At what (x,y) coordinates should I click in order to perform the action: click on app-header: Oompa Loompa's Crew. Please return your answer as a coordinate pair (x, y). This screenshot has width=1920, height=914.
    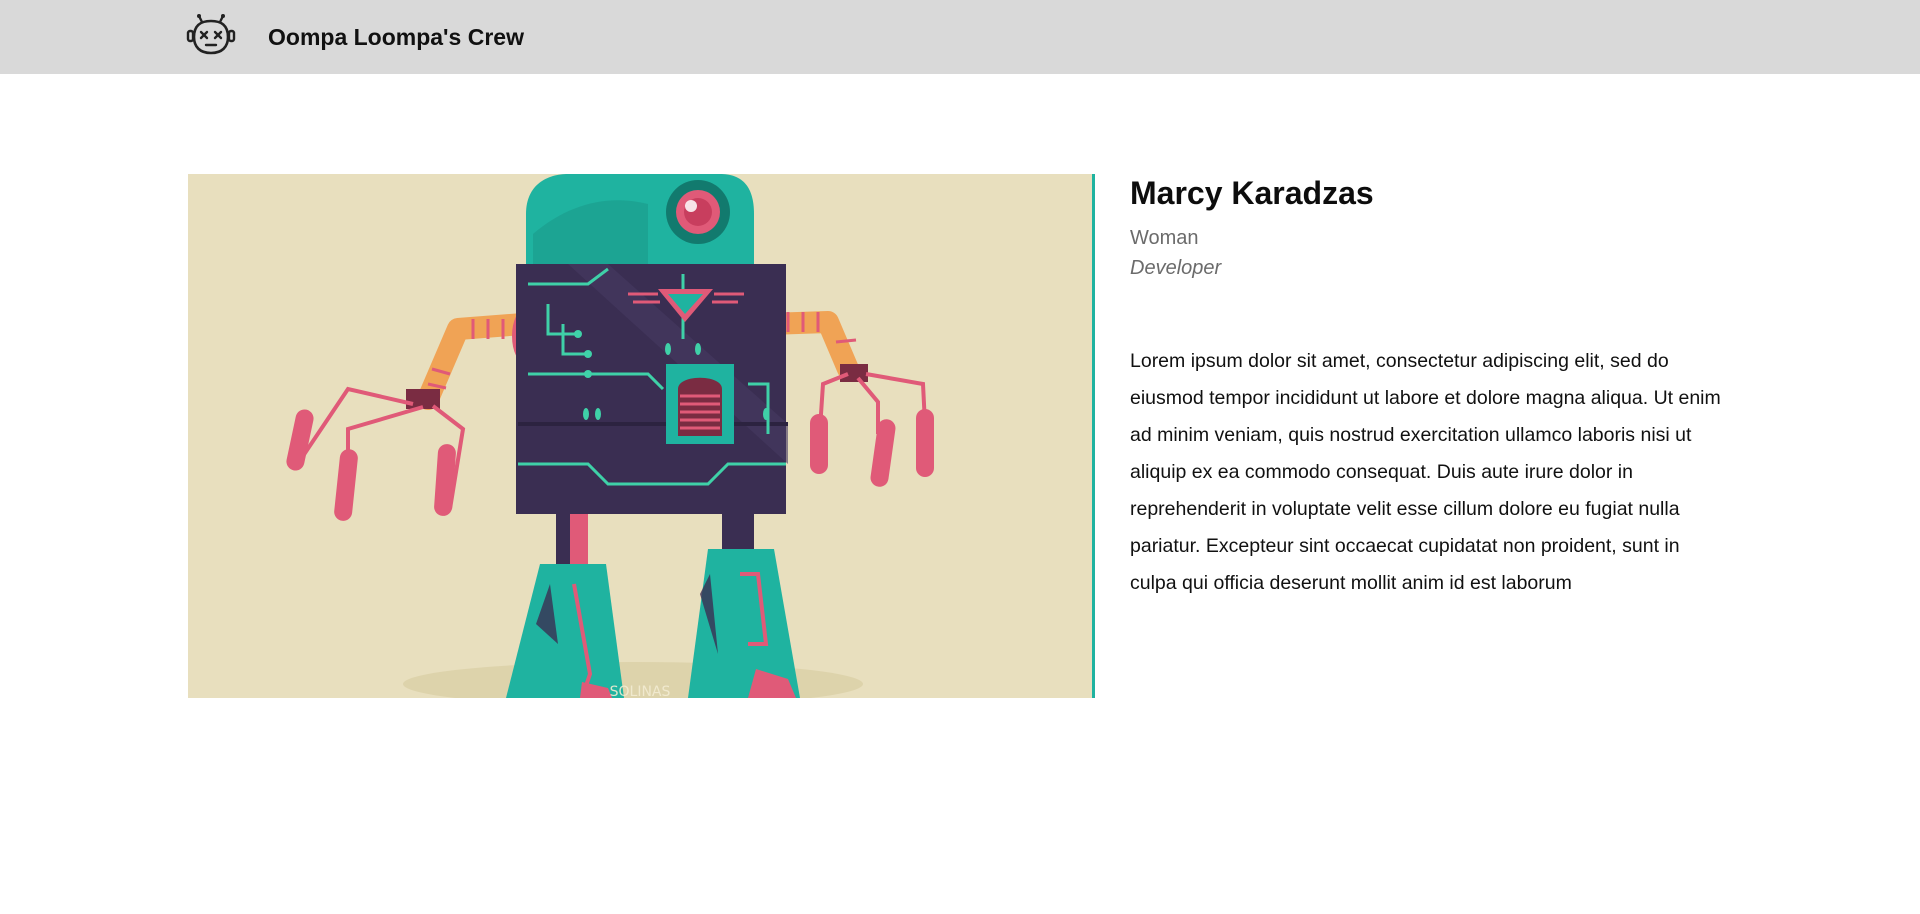
    Looking at the image, I should click on (960, 37).